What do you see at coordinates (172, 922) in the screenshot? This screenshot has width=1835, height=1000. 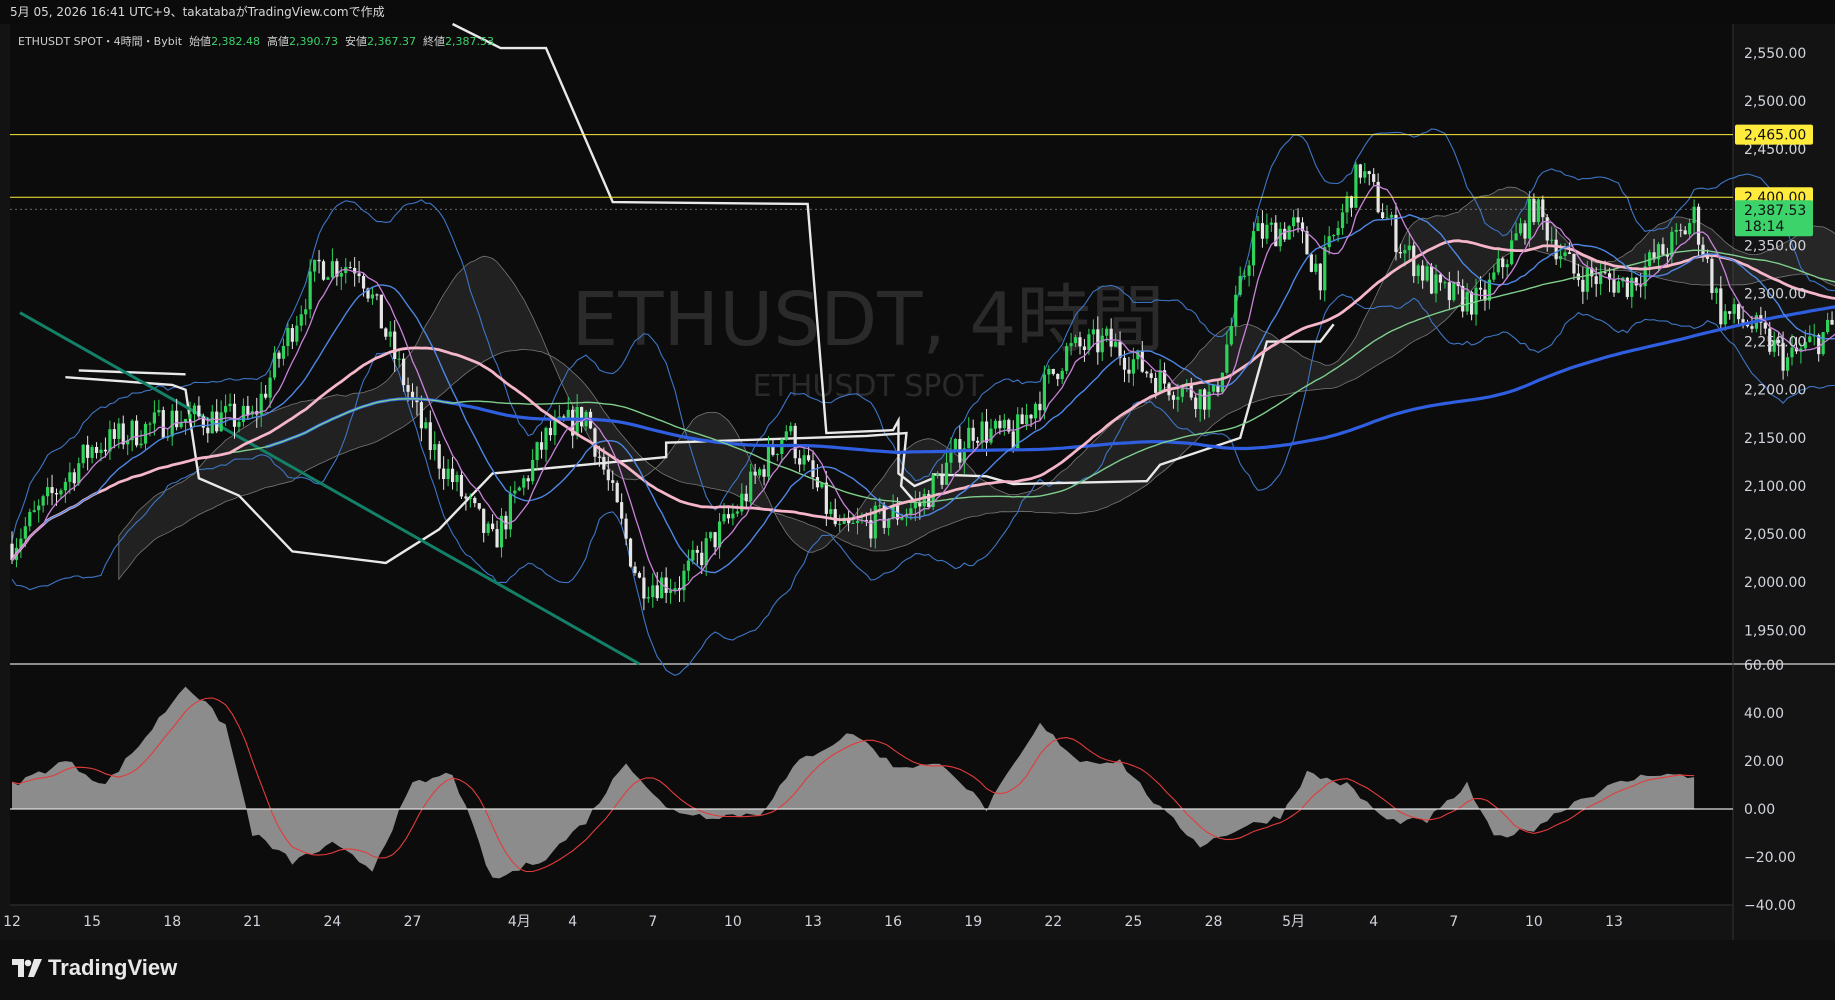 I see `time-tick-label: 18` at bounding box center [172, 922].